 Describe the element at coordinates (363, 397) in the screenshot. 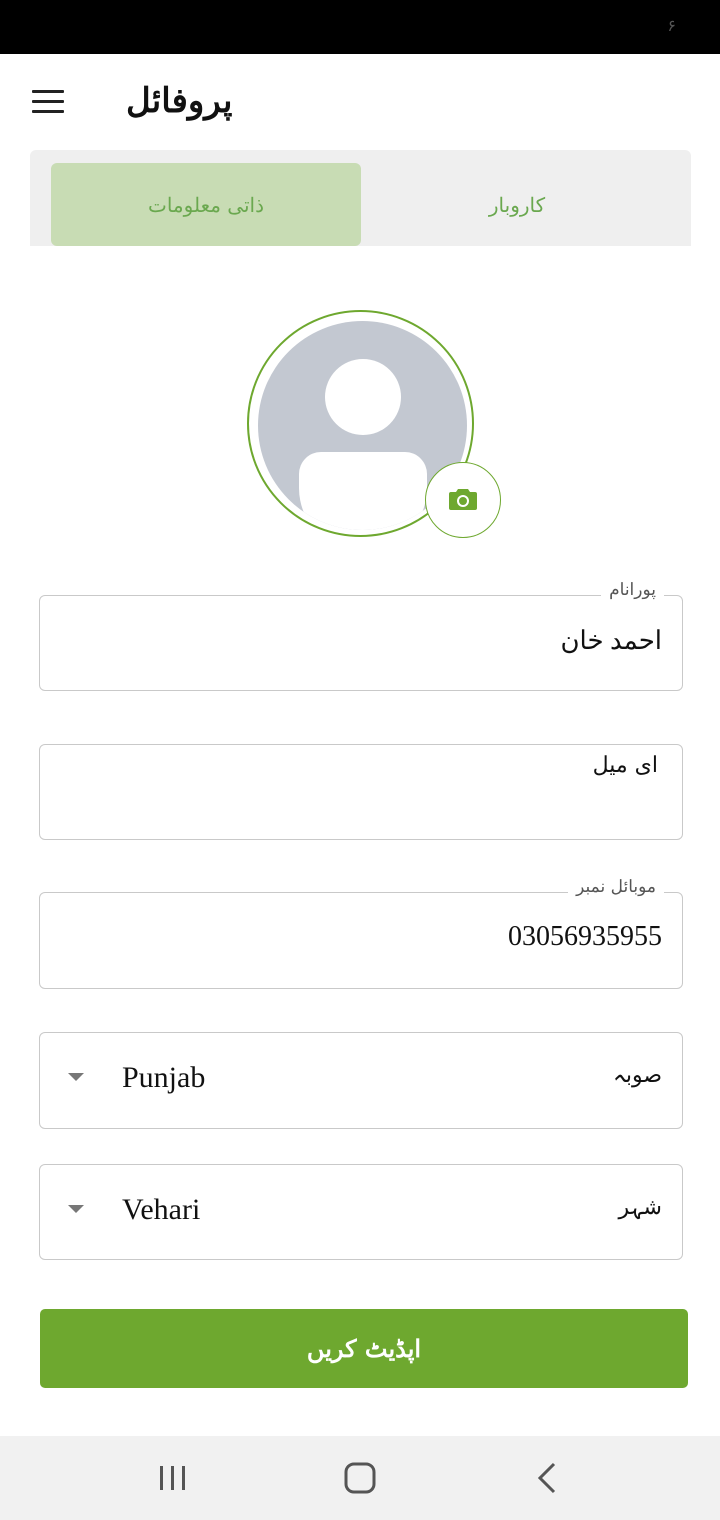

I see `avatar-head` at that location.